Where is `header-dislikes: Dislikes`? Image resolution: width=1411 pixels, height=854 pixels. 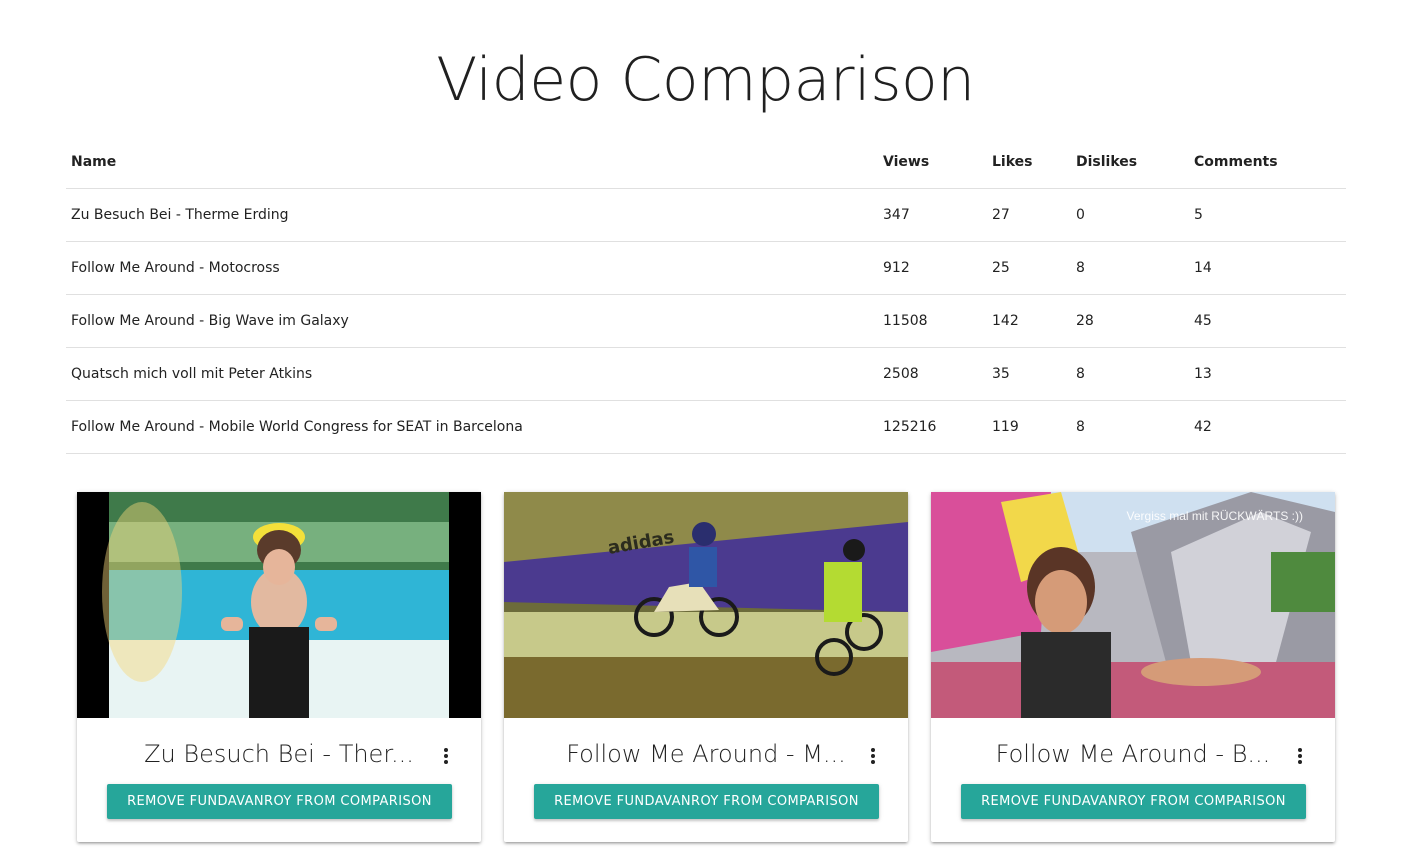
header-dislikes: Dislikes is located at coordinates (1107, 162).